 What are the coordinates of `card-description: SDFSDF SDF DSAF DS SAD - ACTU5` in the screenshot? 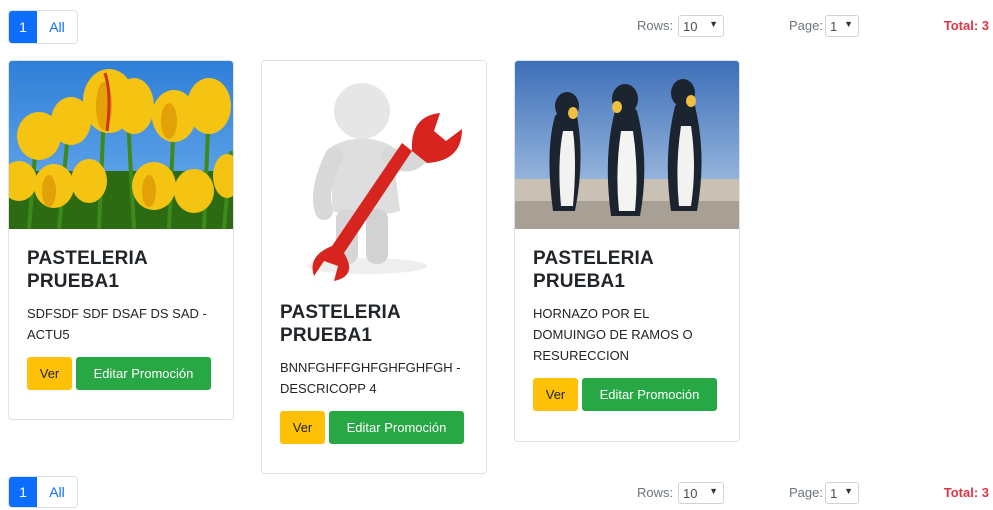 It's located at (117, 324).